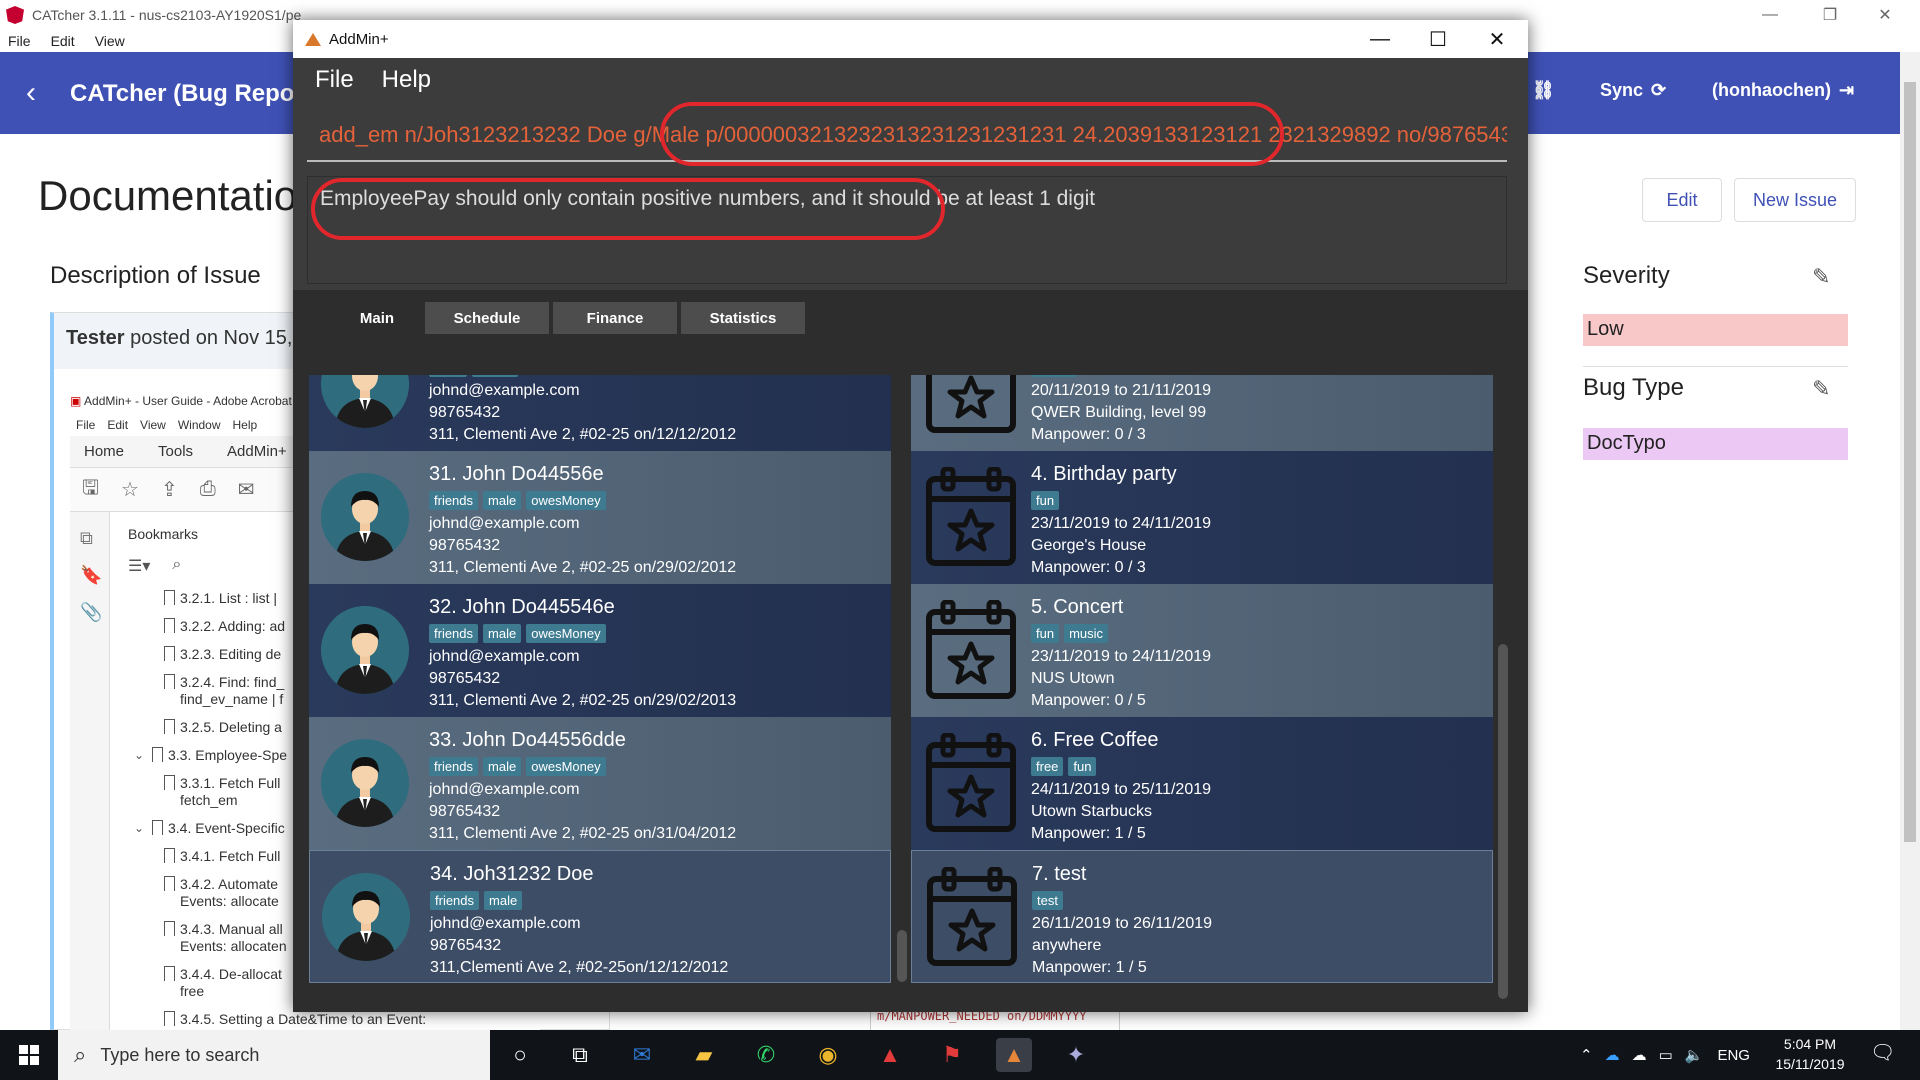  I want to click on user-logout-button: (honhaochen) ⇥, so click(1783, 90).